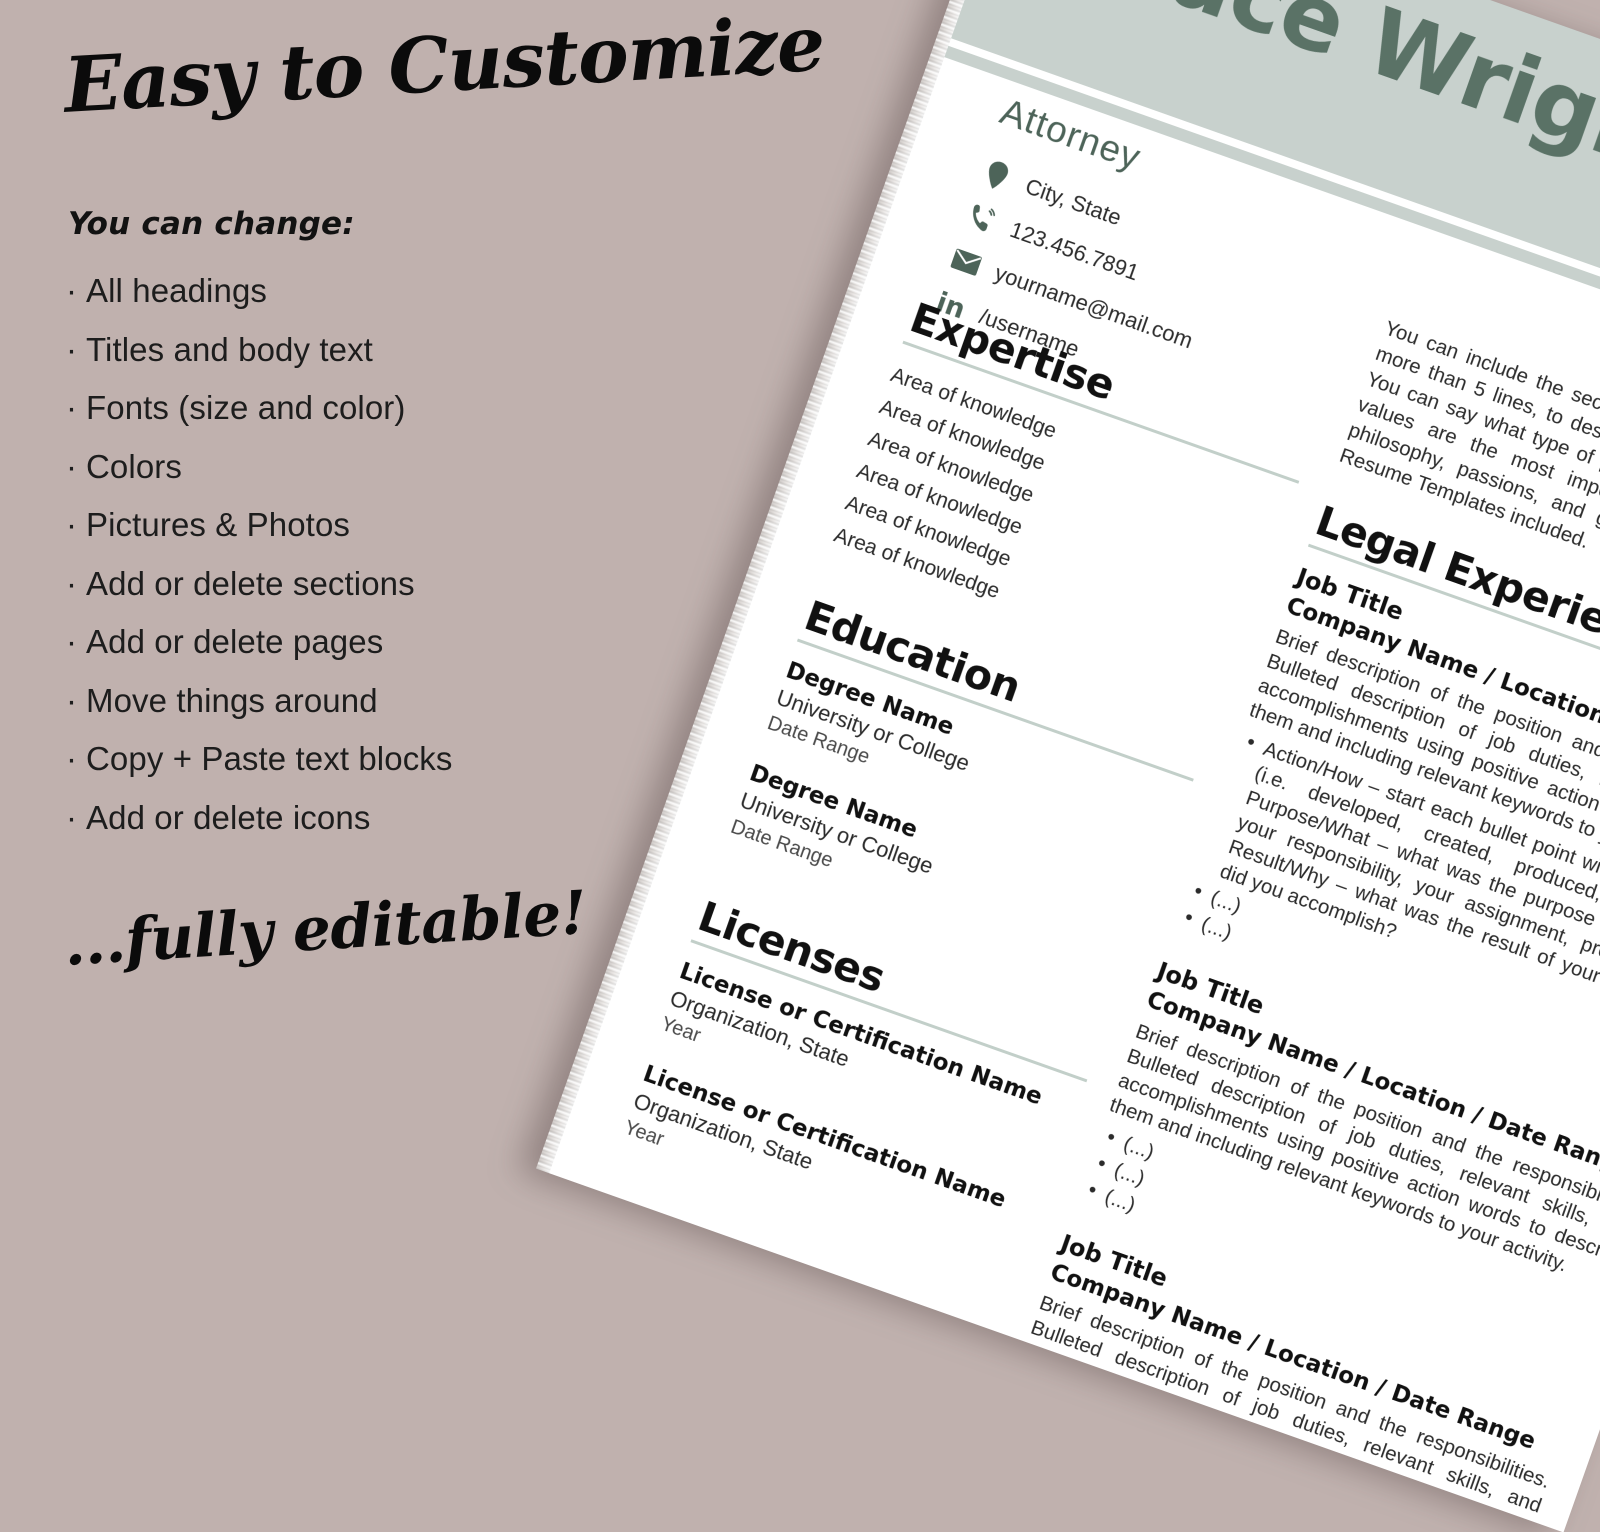 The width and height of the screenshot is (1600, 1532). I want to click on list-item: · Copy + Paste text blocks, so click(376, 759).